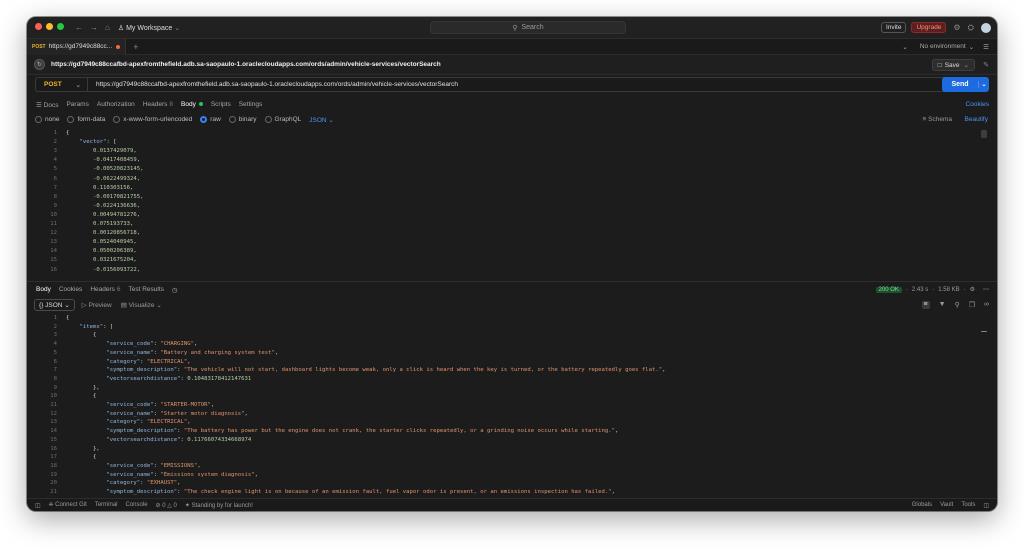  Describe the element at coordinates (38, 26) in the screenshot. I see `close-window-button` at that location.